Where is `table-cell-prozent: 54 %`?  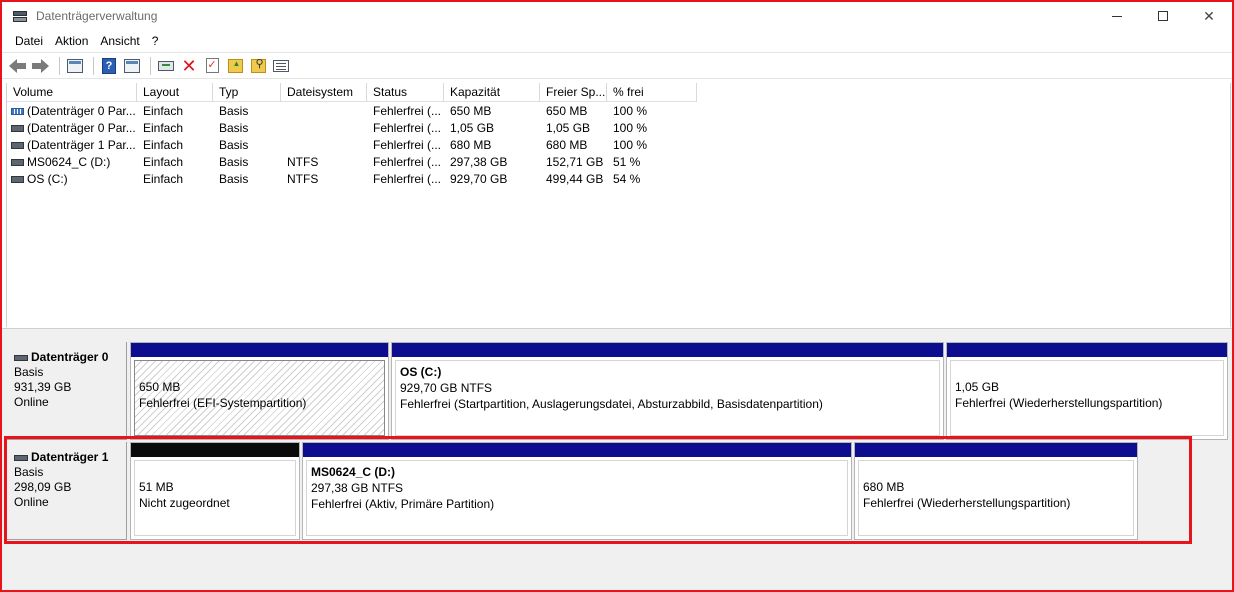
table-cell-prozent: 54 % is located at coordinates (627, 179).